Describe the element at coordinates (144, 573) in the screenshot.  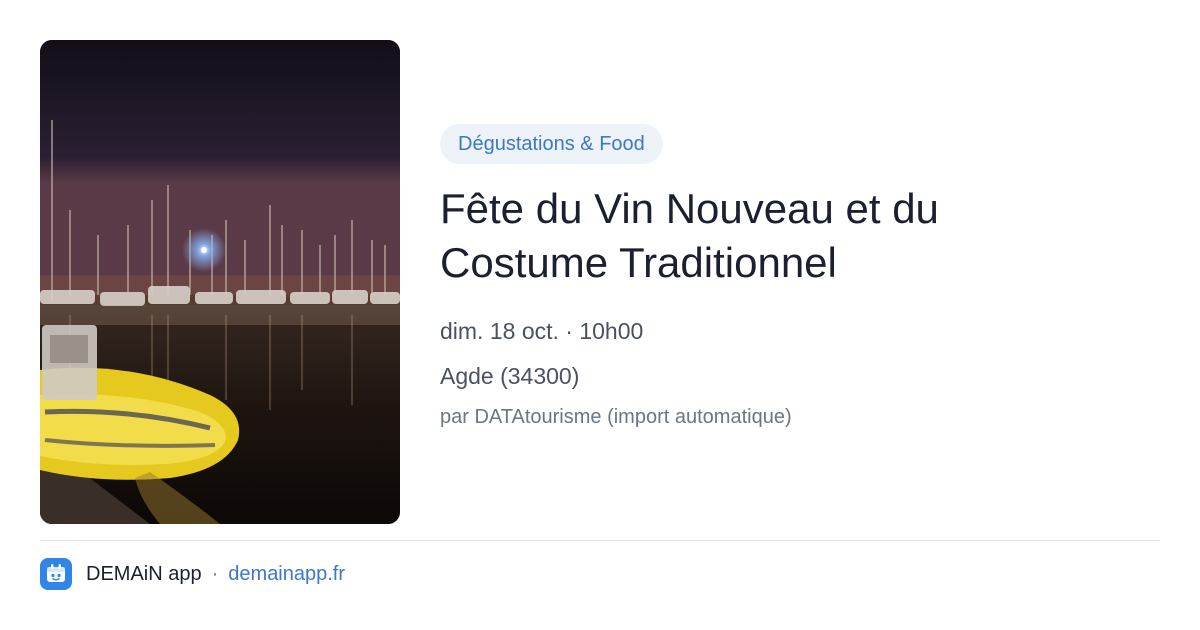
I see `app-name: DEMAiN app` at that location.